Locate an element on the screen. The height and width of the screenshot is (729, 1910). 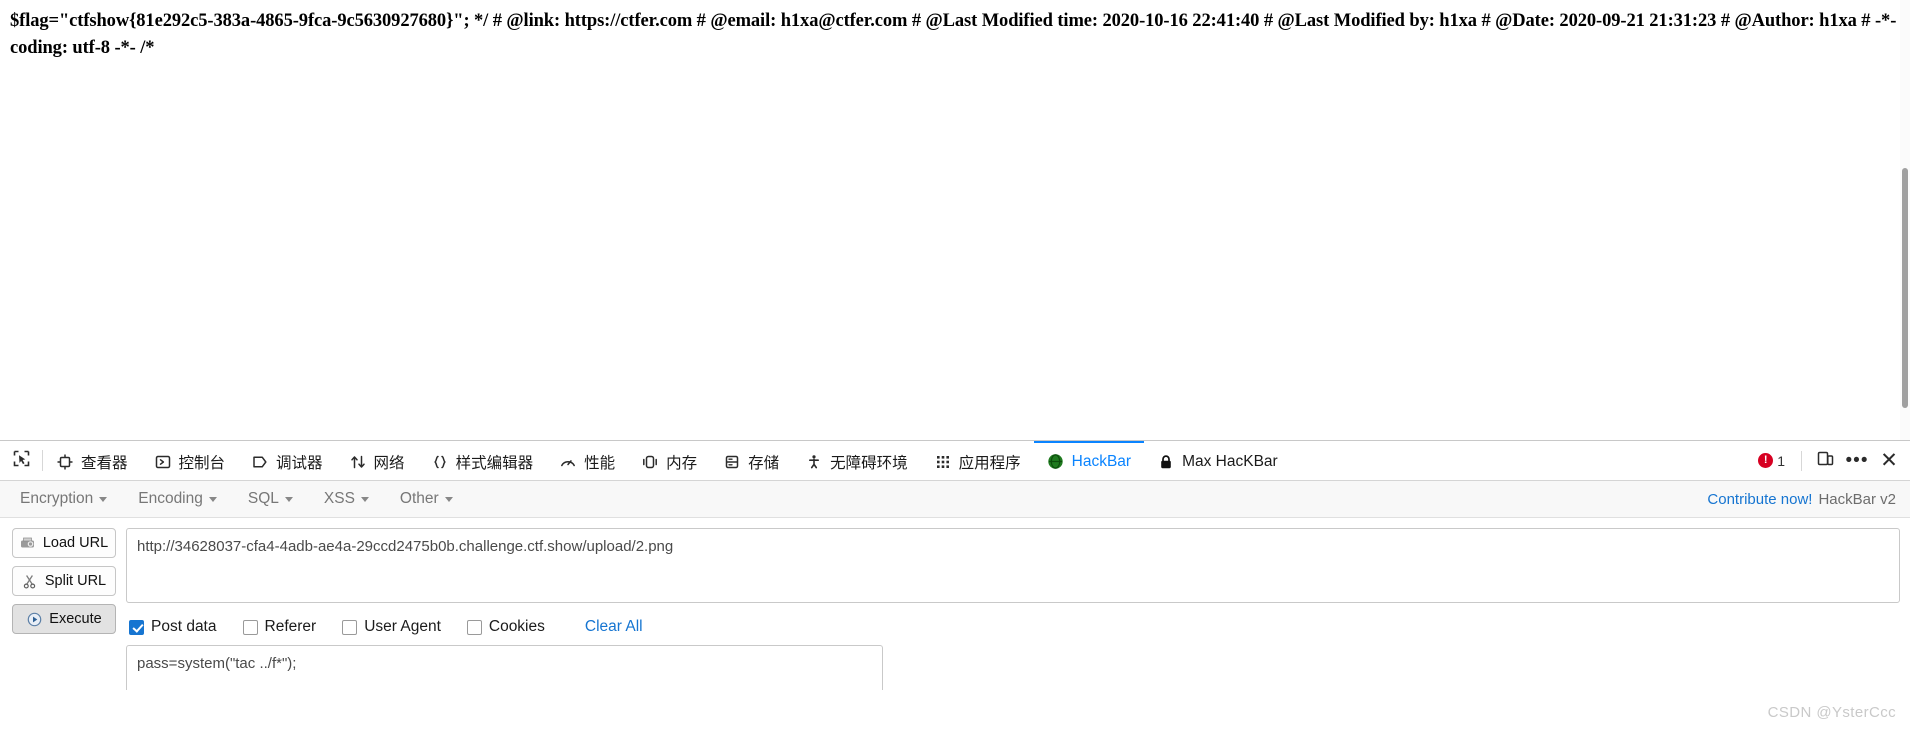
element-picker-icon is located at coordinates (21, 461).